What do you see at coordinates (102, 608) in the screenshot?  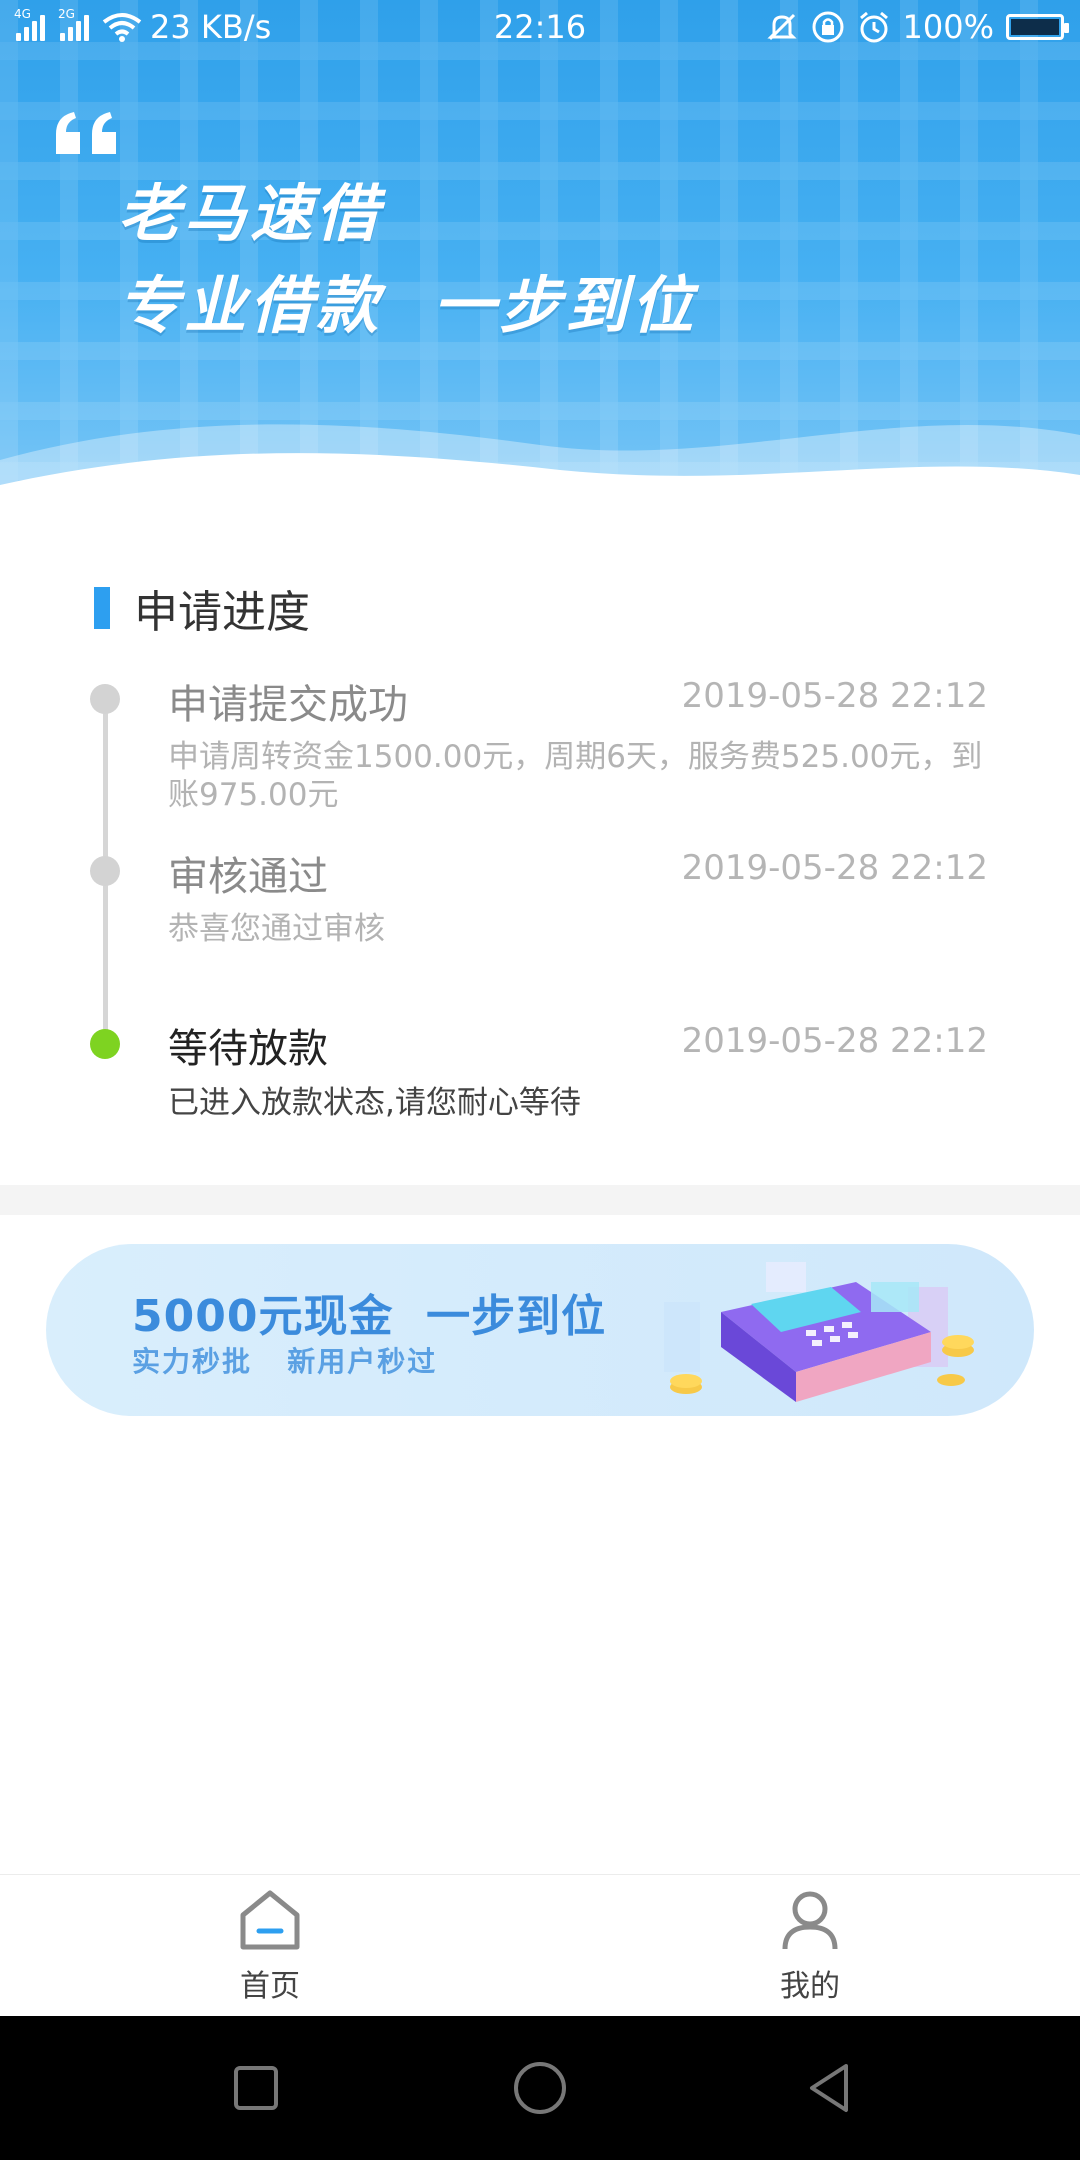 I see `title-accent-bar` at bounding box center [102, 608].